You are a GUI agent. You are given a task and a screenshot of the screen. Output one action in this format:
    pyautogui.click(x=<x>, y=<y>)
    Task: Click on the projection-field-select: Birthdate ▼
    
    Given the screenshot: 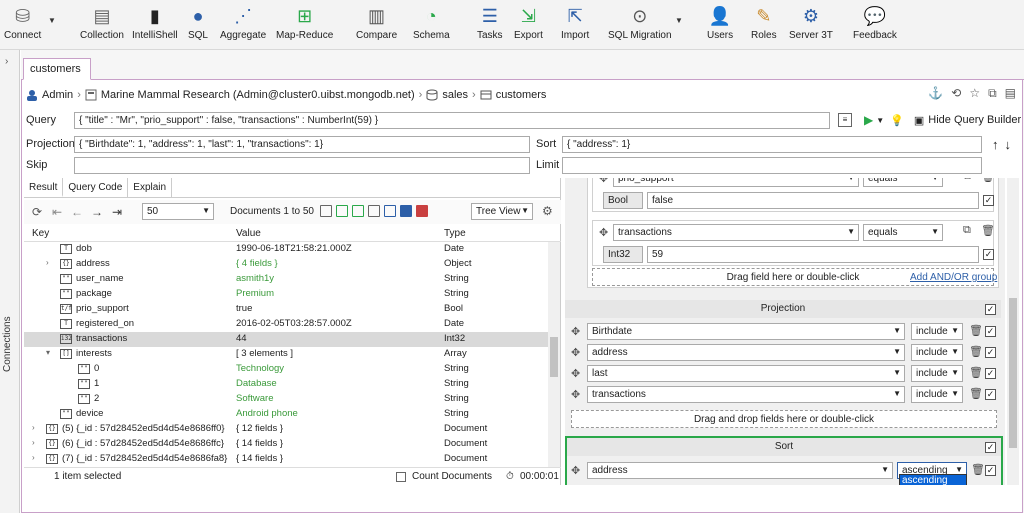 What is the action you would take?
    pyautogui.click(x=746, y=331)
    